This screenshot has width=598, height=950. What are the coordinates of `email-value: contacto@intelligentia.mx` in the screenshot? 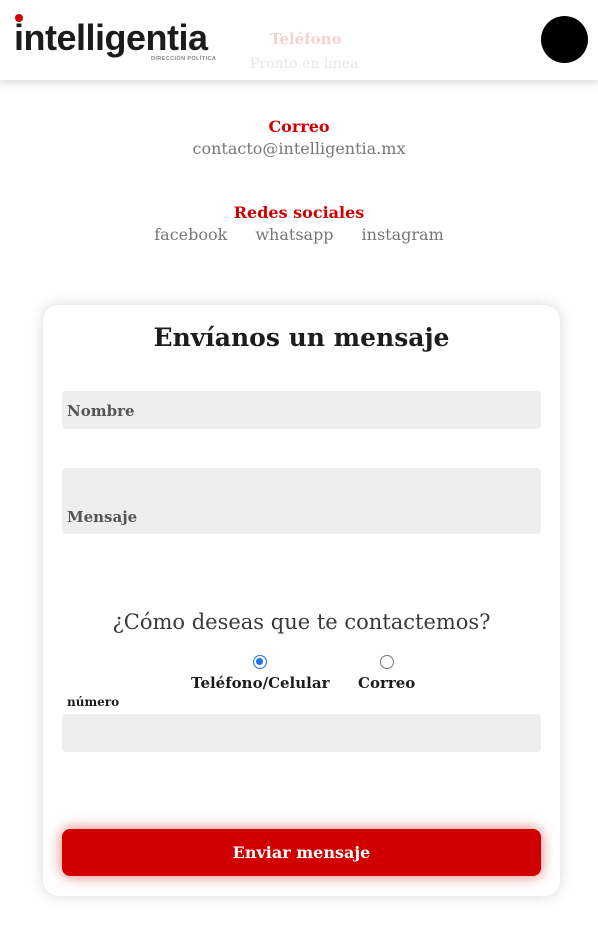 It's located at (299, 148).